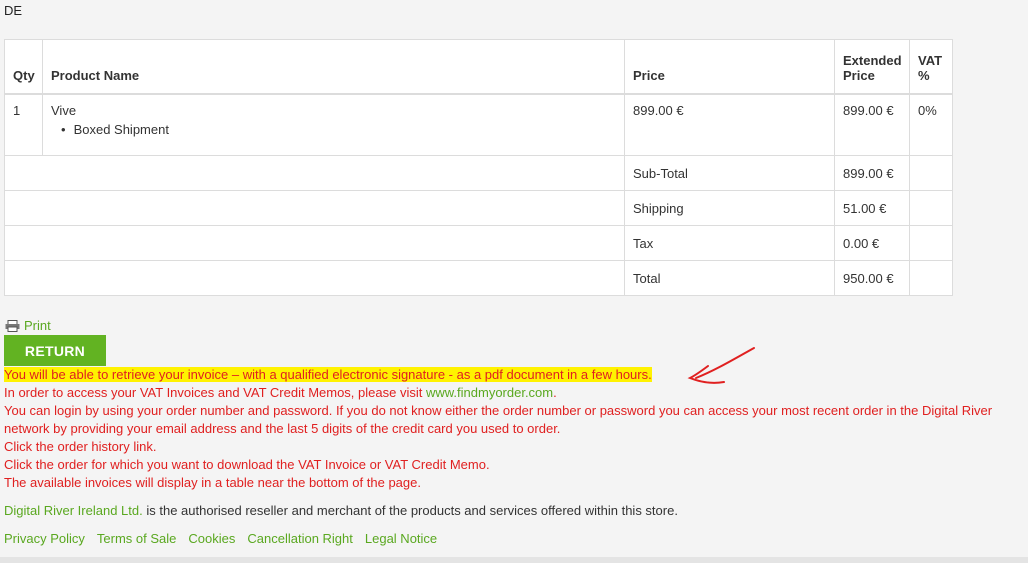 The image size is (1028, 563). Describe the element at coordinates (872, 124) in the screenshot. I see `item-extended-price: 899.00 €` at that location.